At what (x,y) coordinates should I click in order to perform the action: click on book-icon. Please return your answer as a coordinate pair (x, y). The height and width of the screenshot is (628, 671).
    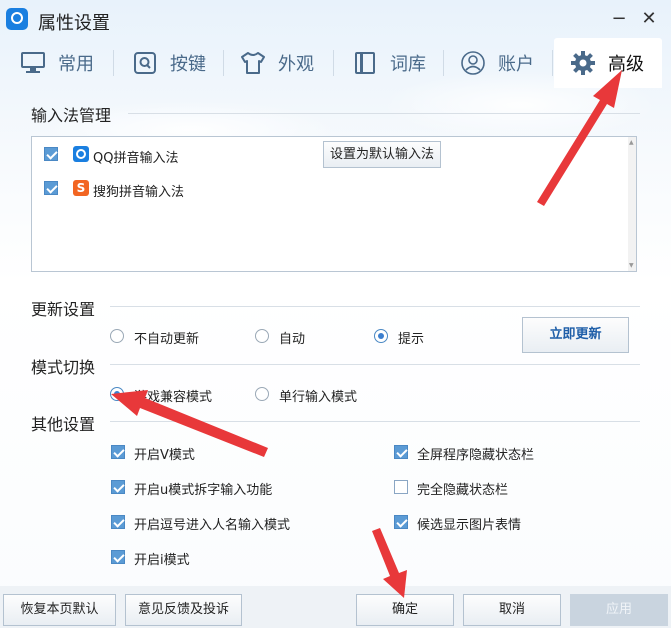
    Looking at the image, I should click on (365, 63).